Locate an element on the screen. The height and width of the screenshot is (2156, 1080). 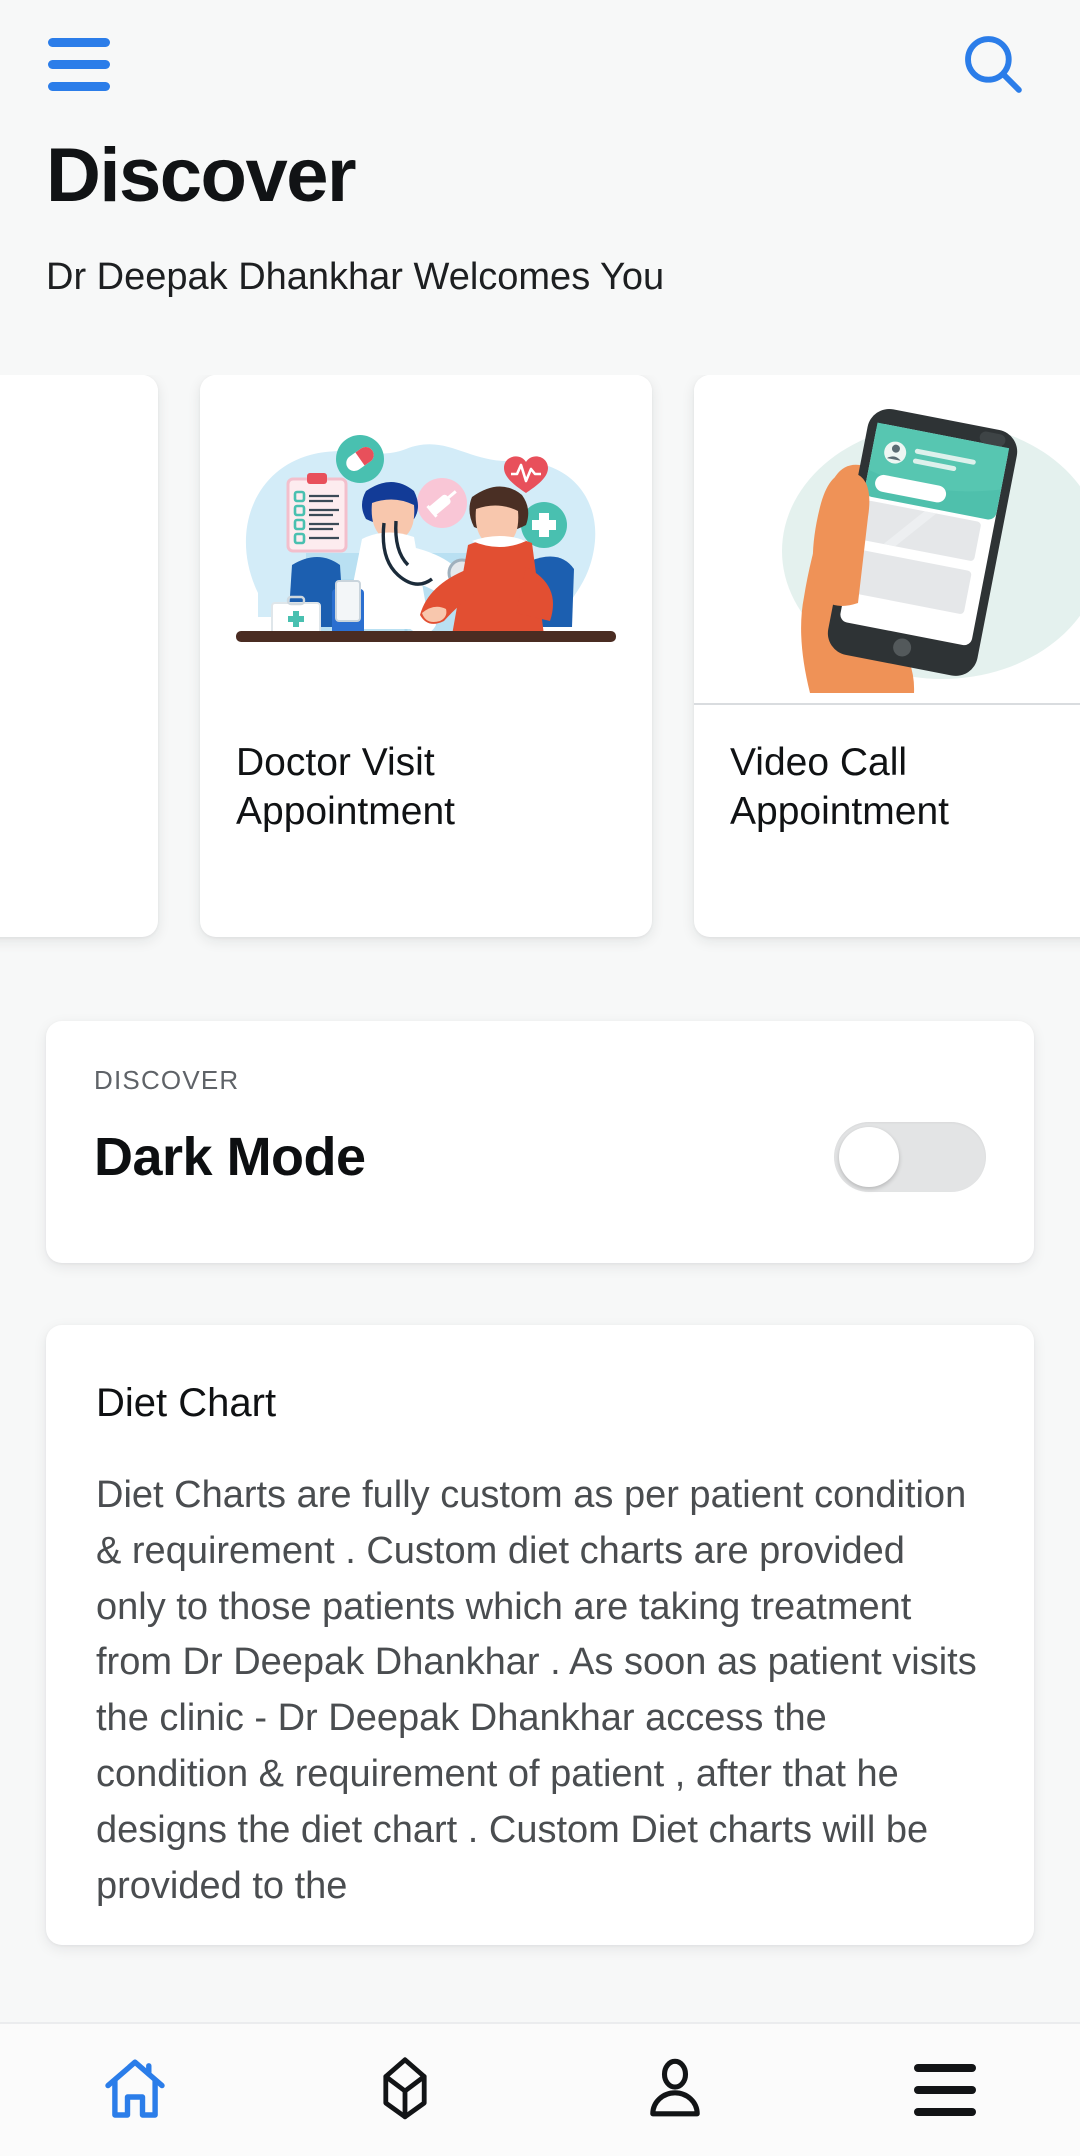
promo-card-title: Doctor Visit Appointment is located at coordinates (345, 786).